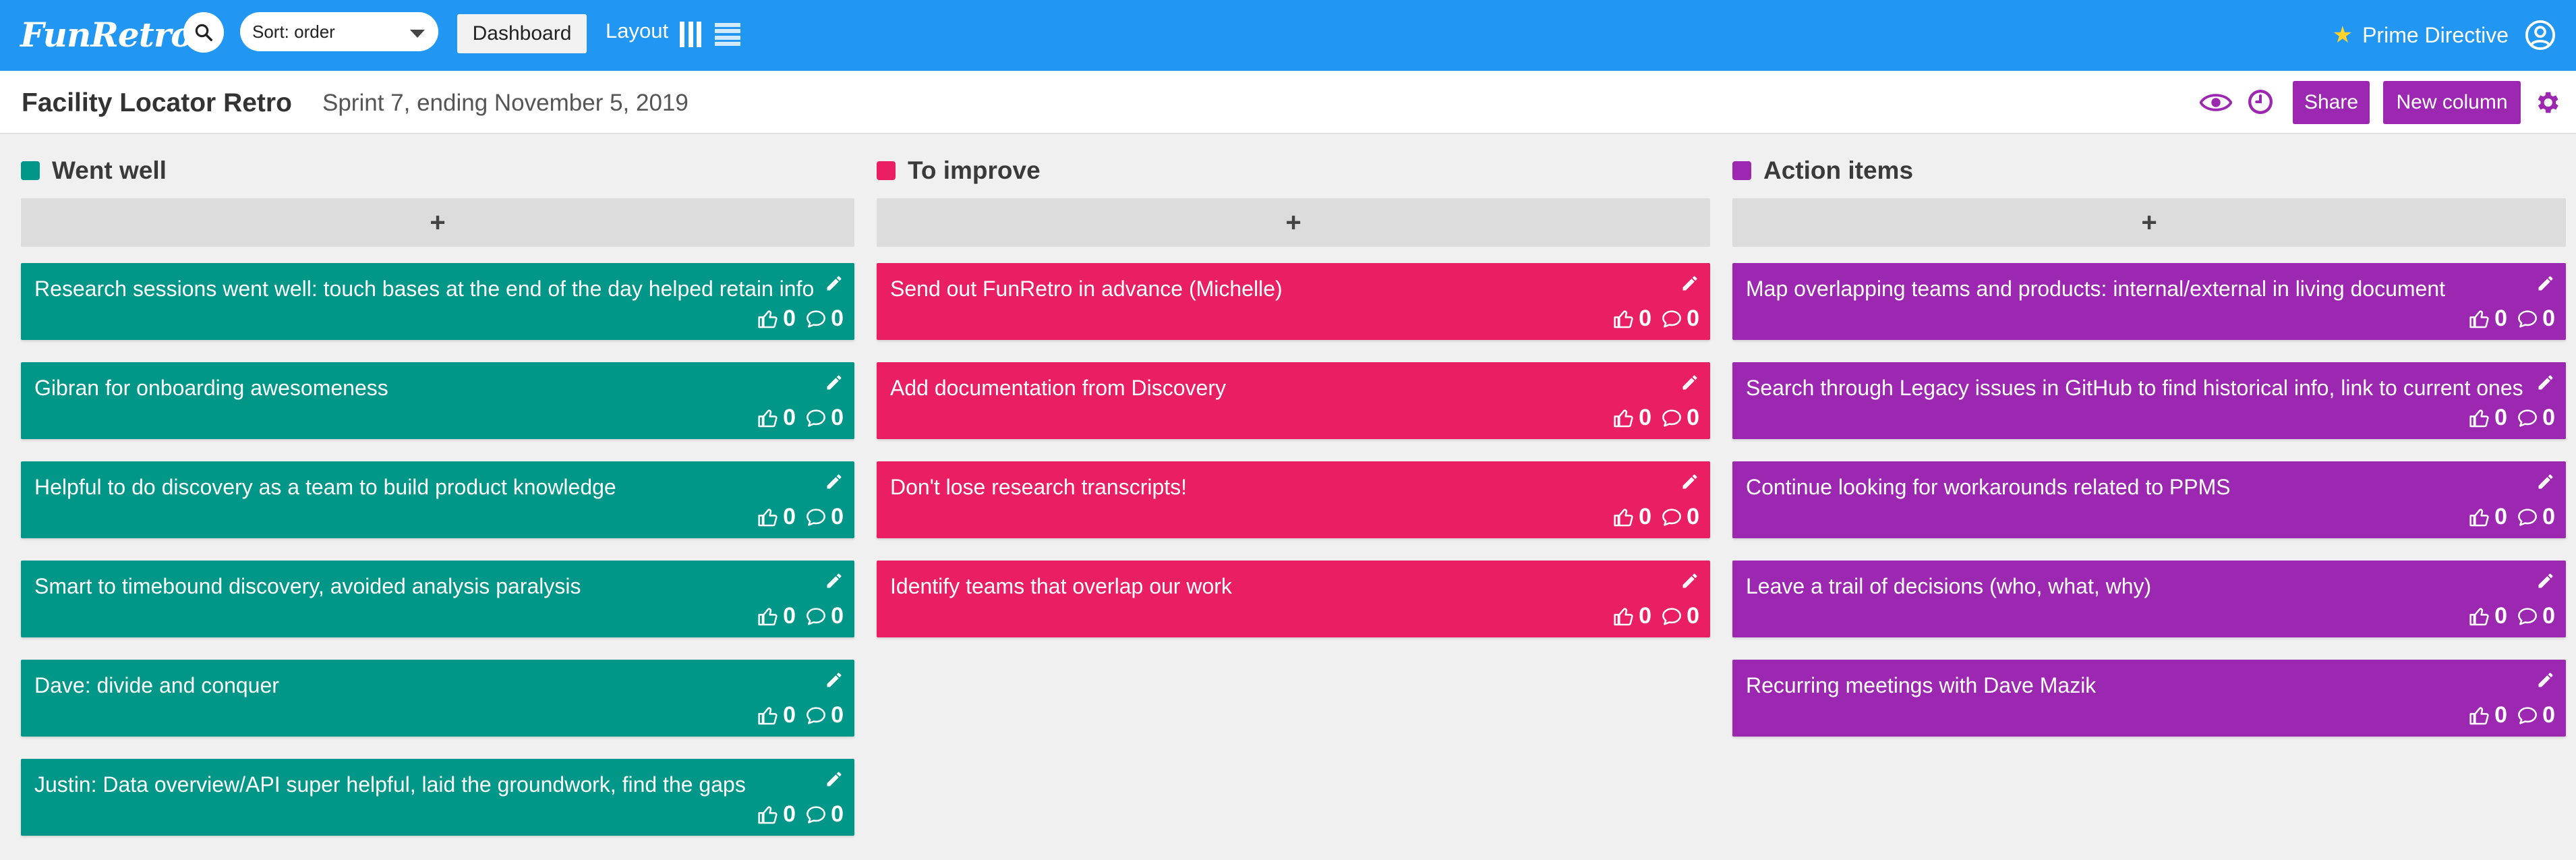 The height and width of the screenshot is (860, 2576). I want to click on card-text: Identify teams that overlap our work, so click(1061, 586).